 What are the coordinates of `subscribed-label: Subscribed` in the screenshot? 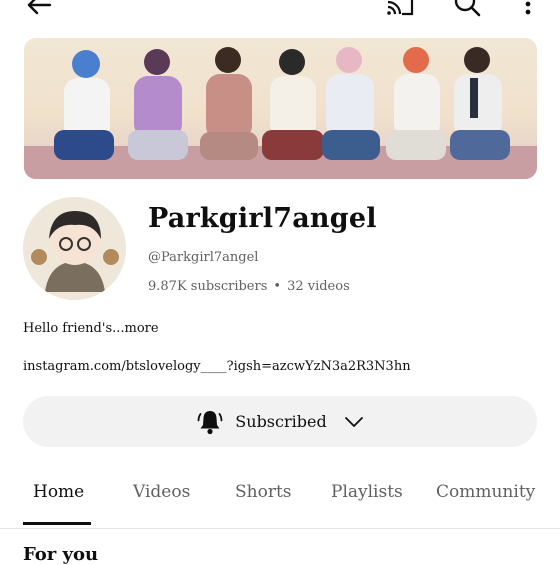 It's located at (281, 421).